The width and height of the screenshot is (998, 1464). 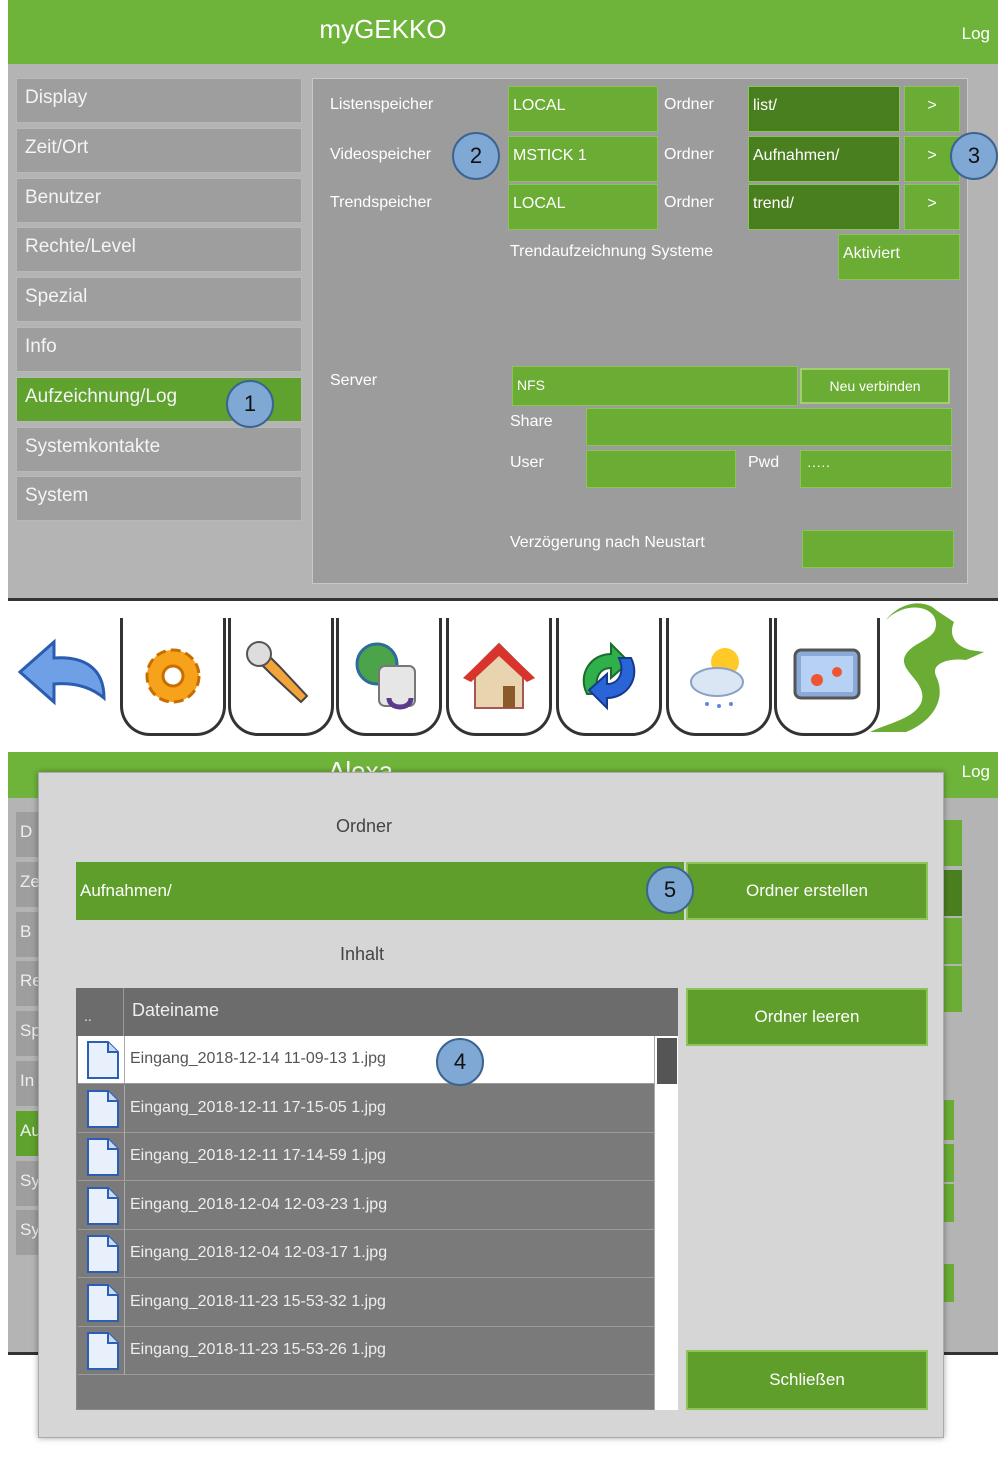 I want to click on file-row: Eingang_2018-11-23 15-53-32 1.jpg, so click(x=367, y=1302).